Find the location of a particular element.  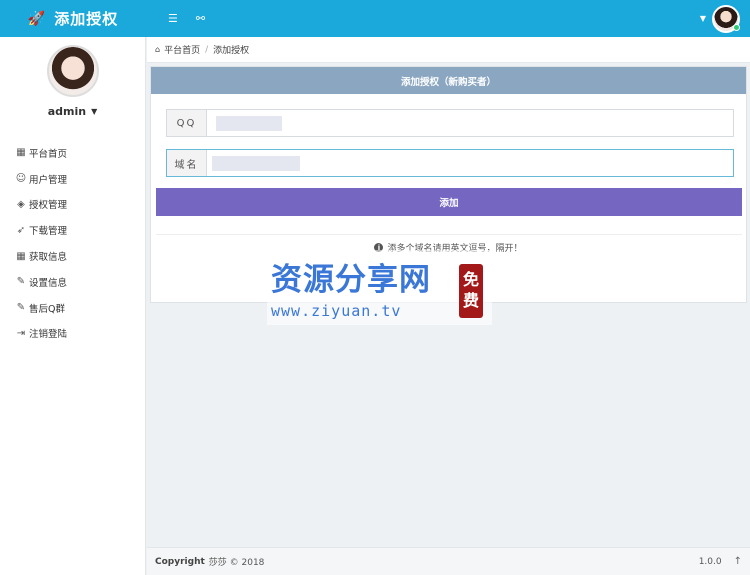

sidebar-item-label: 设置信息 is located at coordinates (48, 283).